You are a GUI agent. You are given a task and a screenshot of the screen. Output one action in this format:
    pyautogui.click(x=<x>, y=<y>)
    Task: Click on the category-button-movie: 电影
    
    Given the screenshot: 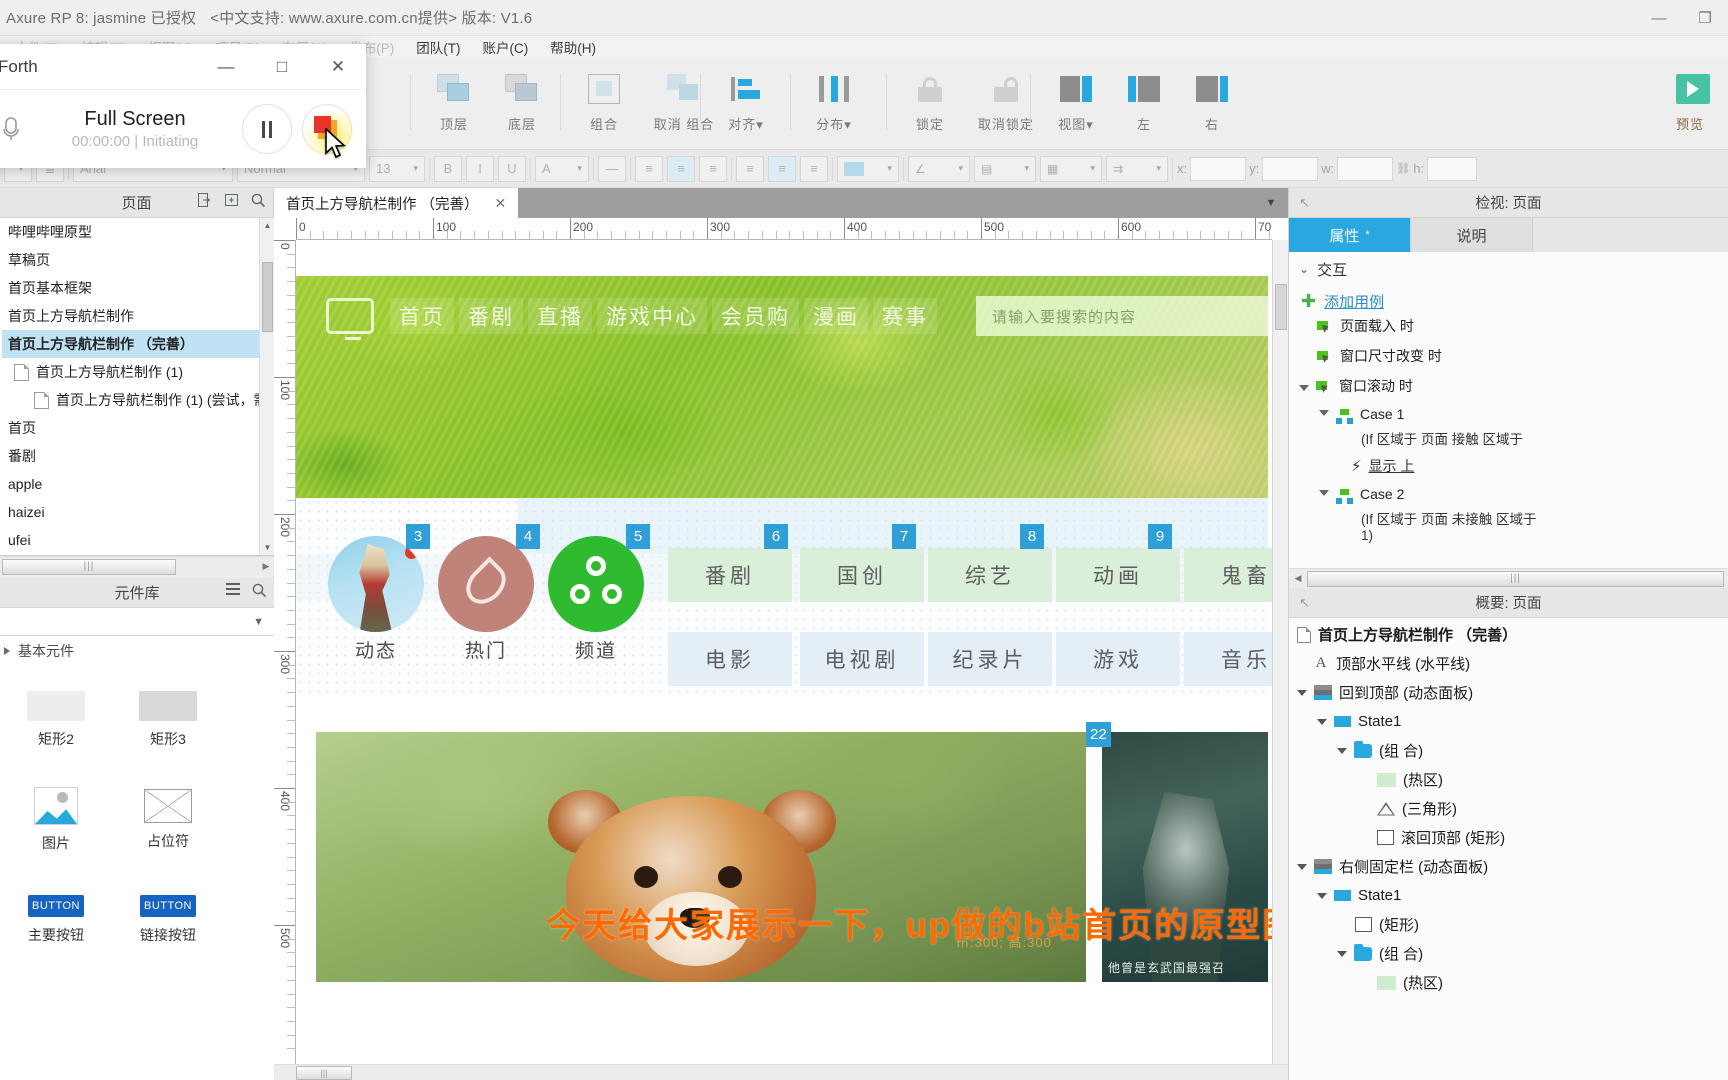 What is the action you would take?
    pyautogui.click(x=730, y=659)
    